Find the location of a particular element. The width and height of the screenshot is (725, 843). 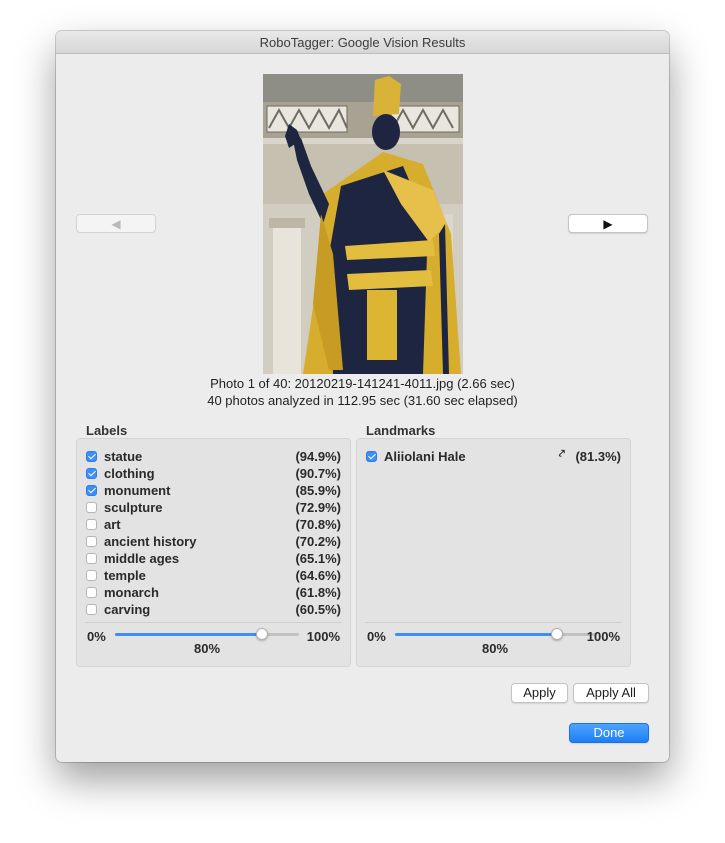

labels-slider-min: 0% is located at coordinates (96, 636).